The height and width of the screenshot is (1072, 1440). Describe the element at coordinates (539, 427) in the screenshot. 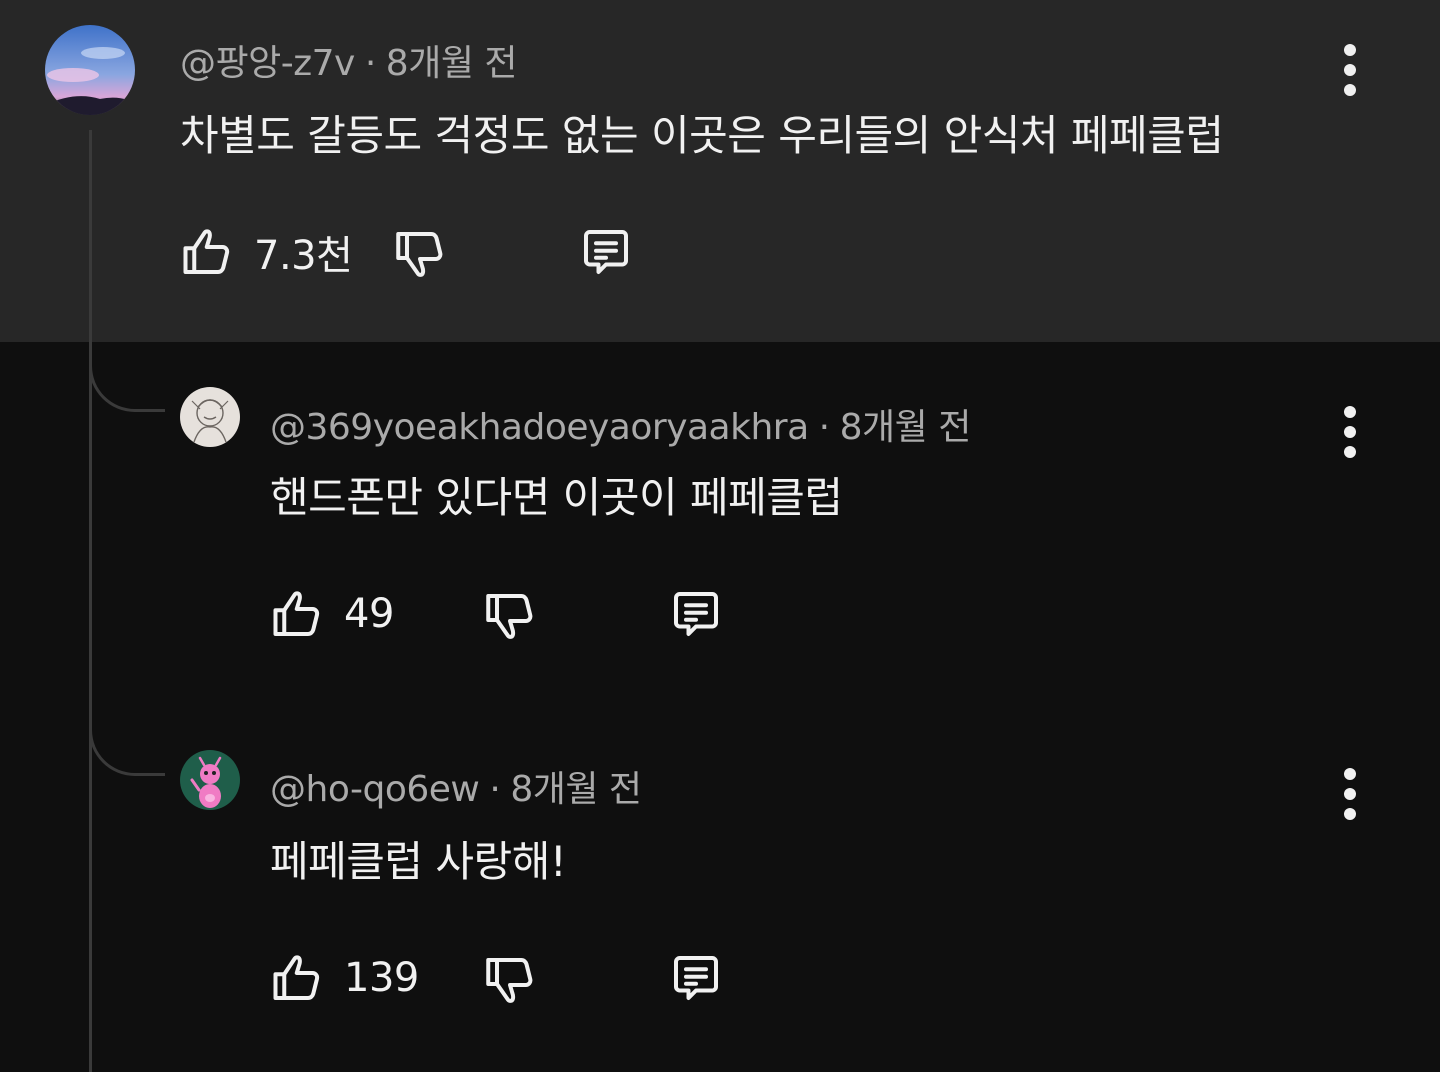

I see `comment-author-handle: @369yoeakhadoeyaoryaakhra` at that location.